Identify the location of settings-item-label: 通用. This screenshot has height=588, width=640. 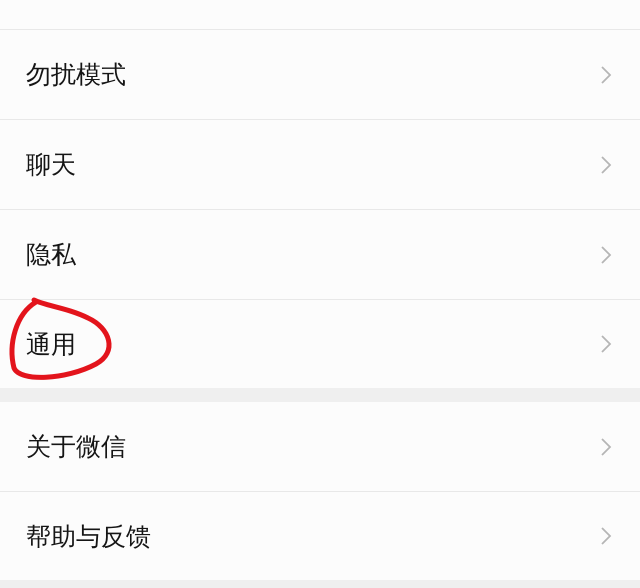
(51, 344).